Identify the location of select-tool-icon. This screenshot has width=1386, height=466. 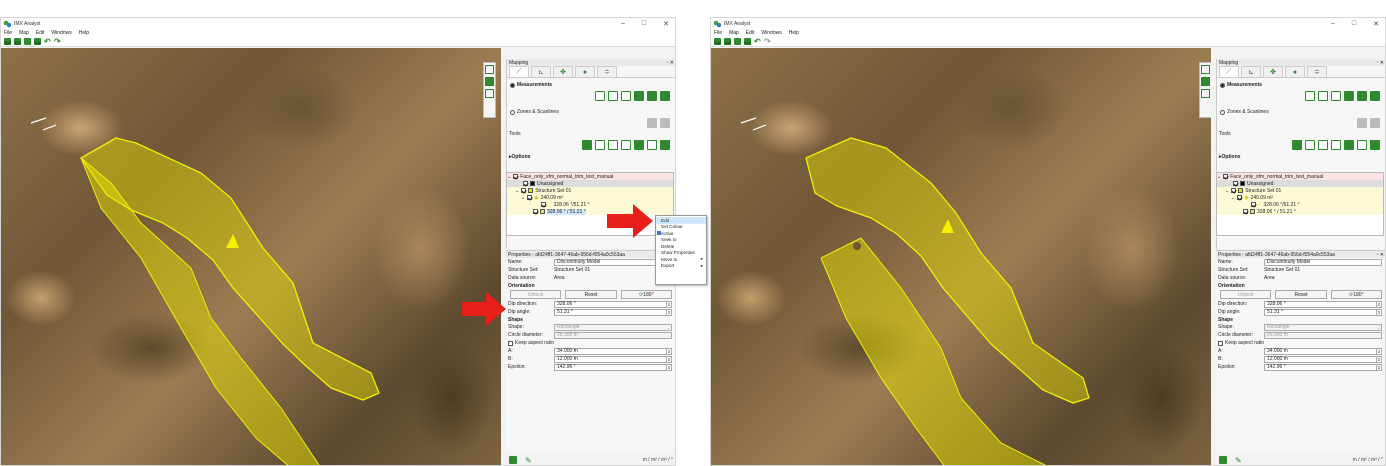
(1205, 81).